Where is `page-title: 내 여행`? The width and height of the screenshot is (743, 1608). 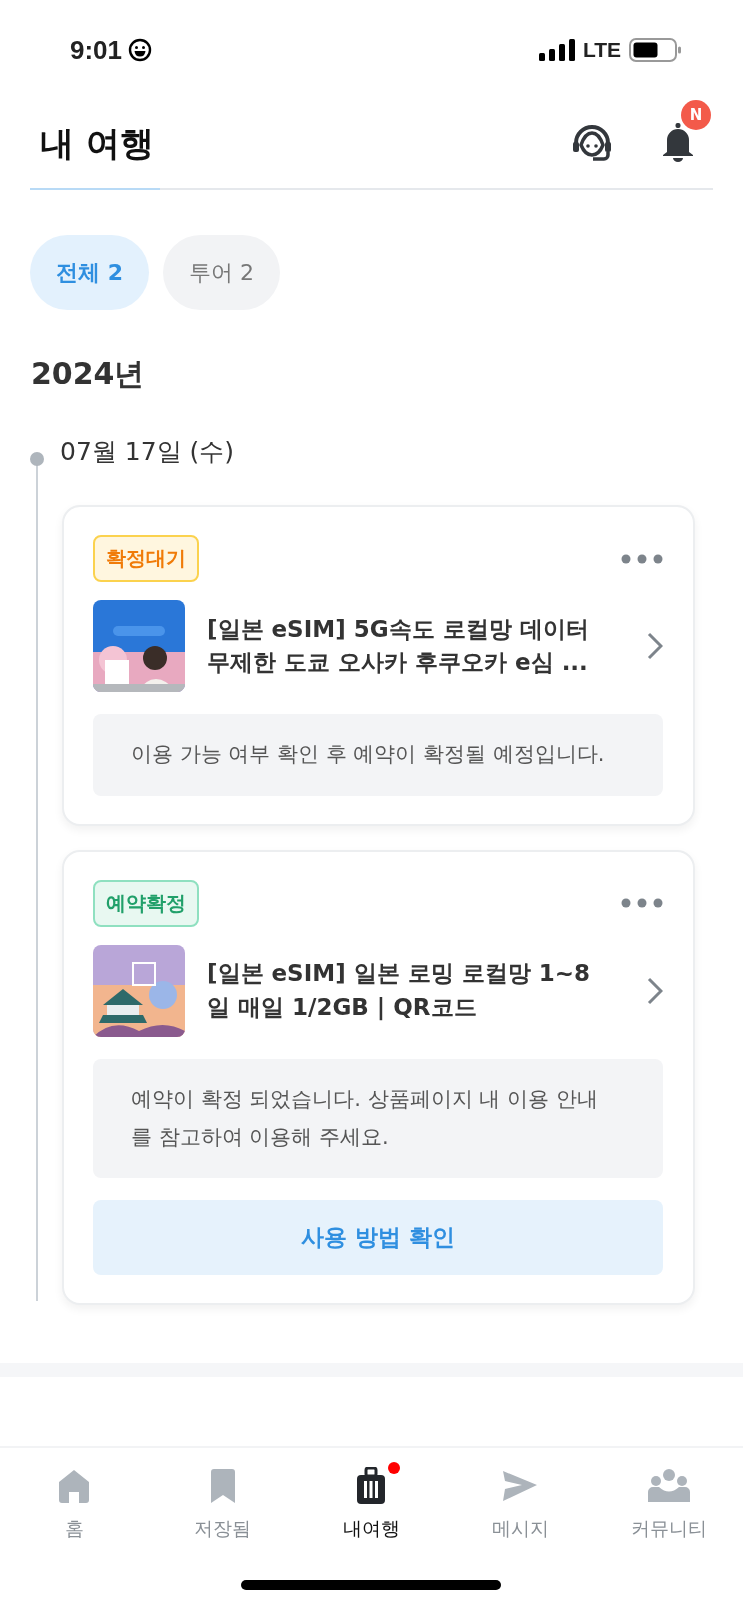 page-title: 내 여행 is located at coordinates (97, 143).